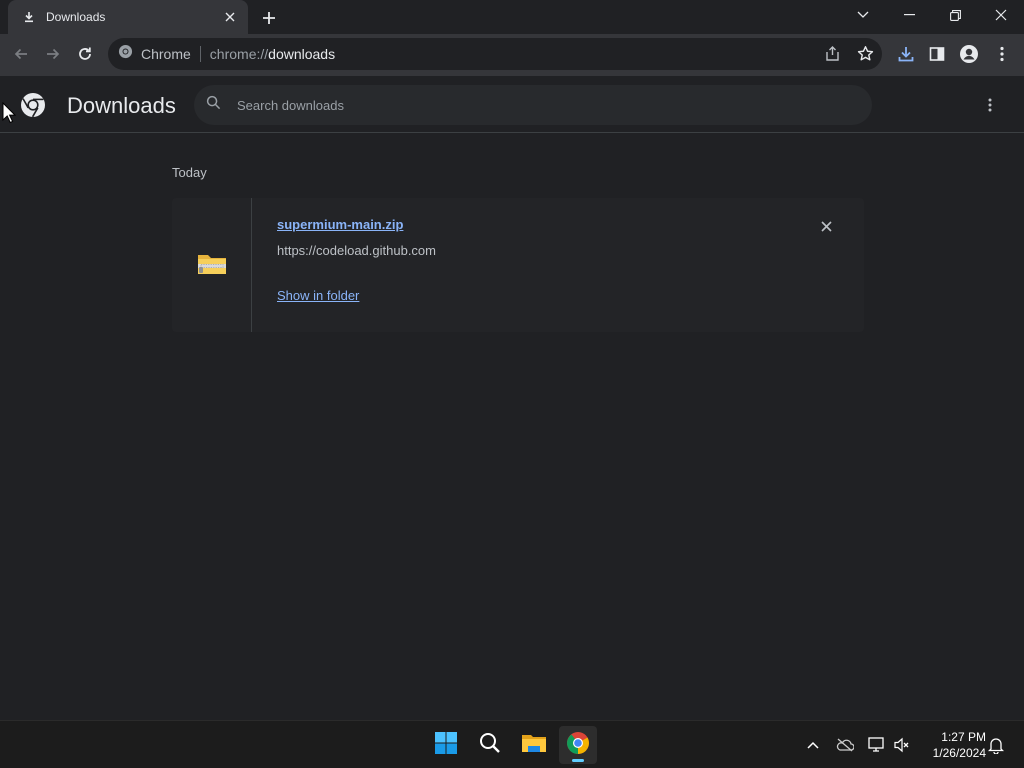  What do you see at coordinates (578, 760) in the screenshot?
I see `active-app-indicator` at bounding box center [578, 760].